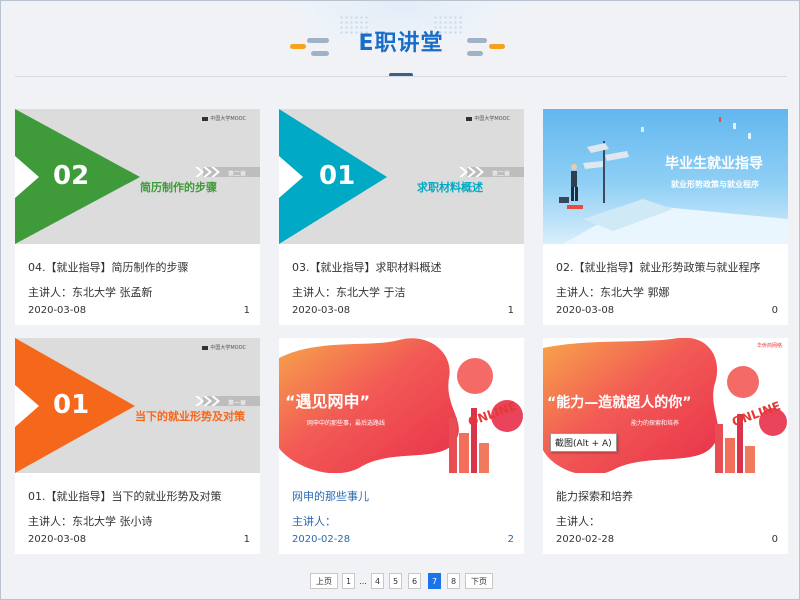 This screenshot has width=800, height=600. Describe the element at coordinates (71, 176) in the screenshot. I see `thumbnail-number: 02` at that location.